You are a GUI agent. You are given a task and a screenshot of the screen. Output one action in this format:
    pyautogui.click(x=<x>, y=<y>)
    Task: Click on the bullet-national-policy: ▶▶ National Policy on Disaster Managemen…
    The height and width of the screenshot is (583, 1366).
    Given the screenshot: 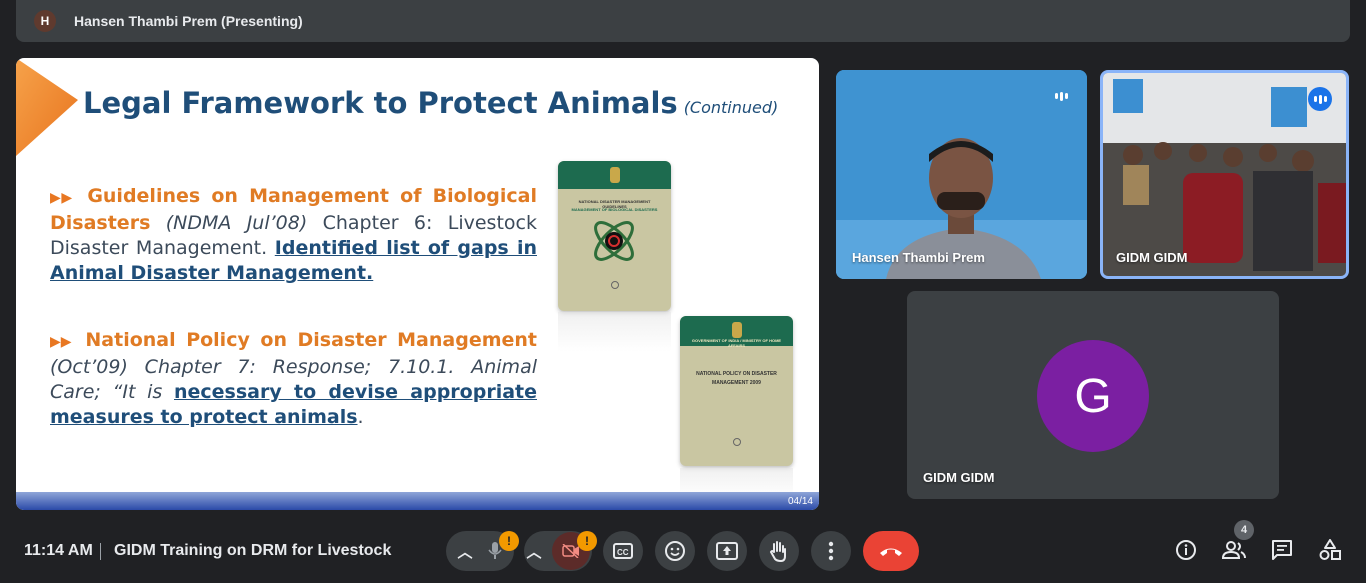 What is the action you would take?
    pyautogui.click(x=293, y=379)
    